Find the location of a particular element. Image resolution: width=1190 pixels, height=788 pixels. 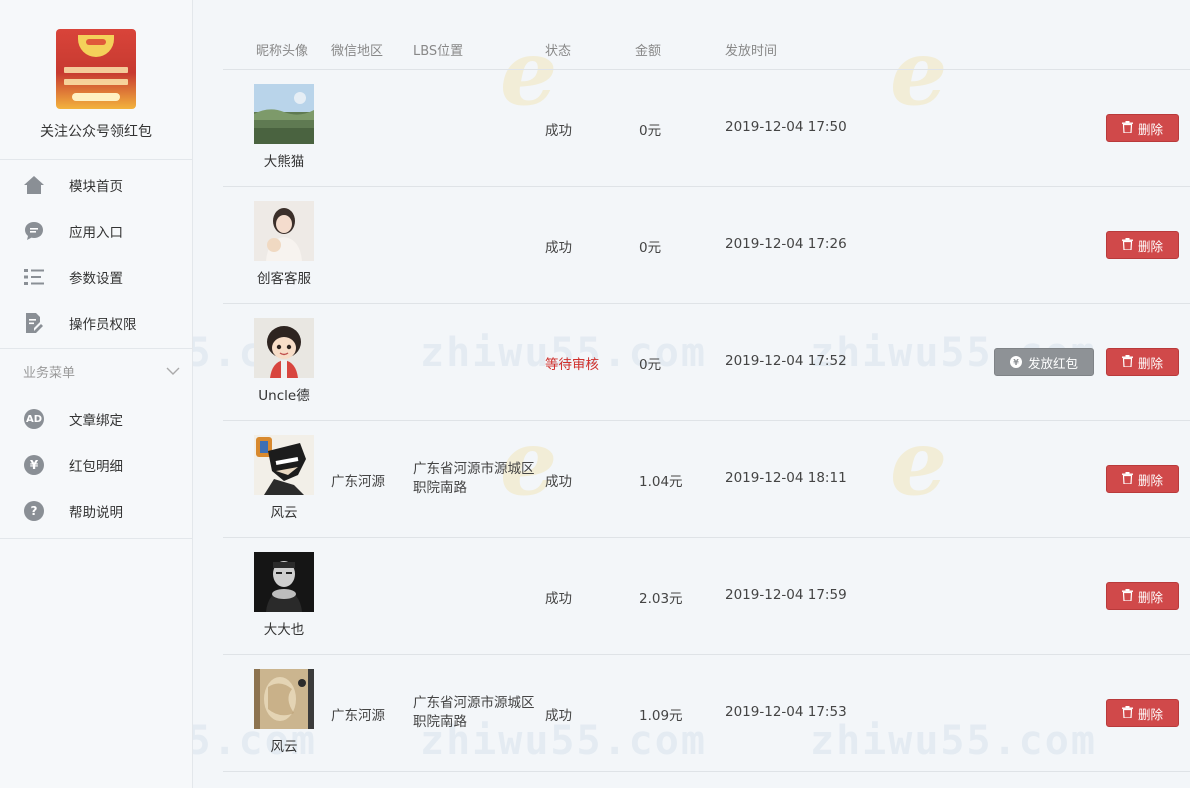

table-row: 大大也 成功 2.03元 2019-12-04 17:59 删除 is located at coordinates (706, 596).